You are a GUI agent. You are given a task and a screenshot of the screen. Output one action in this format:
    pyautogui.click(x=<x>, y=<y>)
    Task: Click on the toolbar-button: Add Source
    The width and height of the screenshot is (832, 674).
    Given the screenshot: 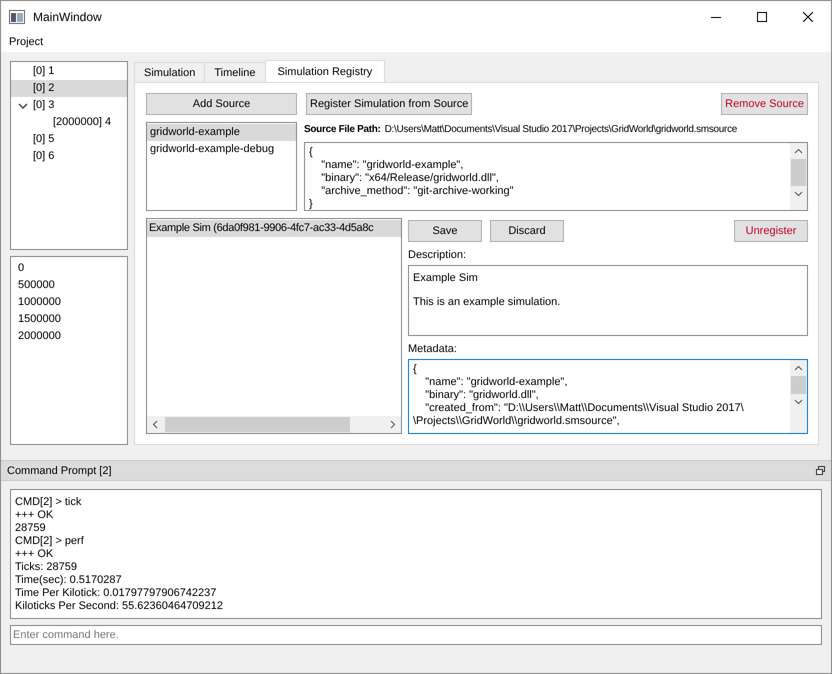 What is the action you would take?
    pyautogui.click(x=221, y=104)
    